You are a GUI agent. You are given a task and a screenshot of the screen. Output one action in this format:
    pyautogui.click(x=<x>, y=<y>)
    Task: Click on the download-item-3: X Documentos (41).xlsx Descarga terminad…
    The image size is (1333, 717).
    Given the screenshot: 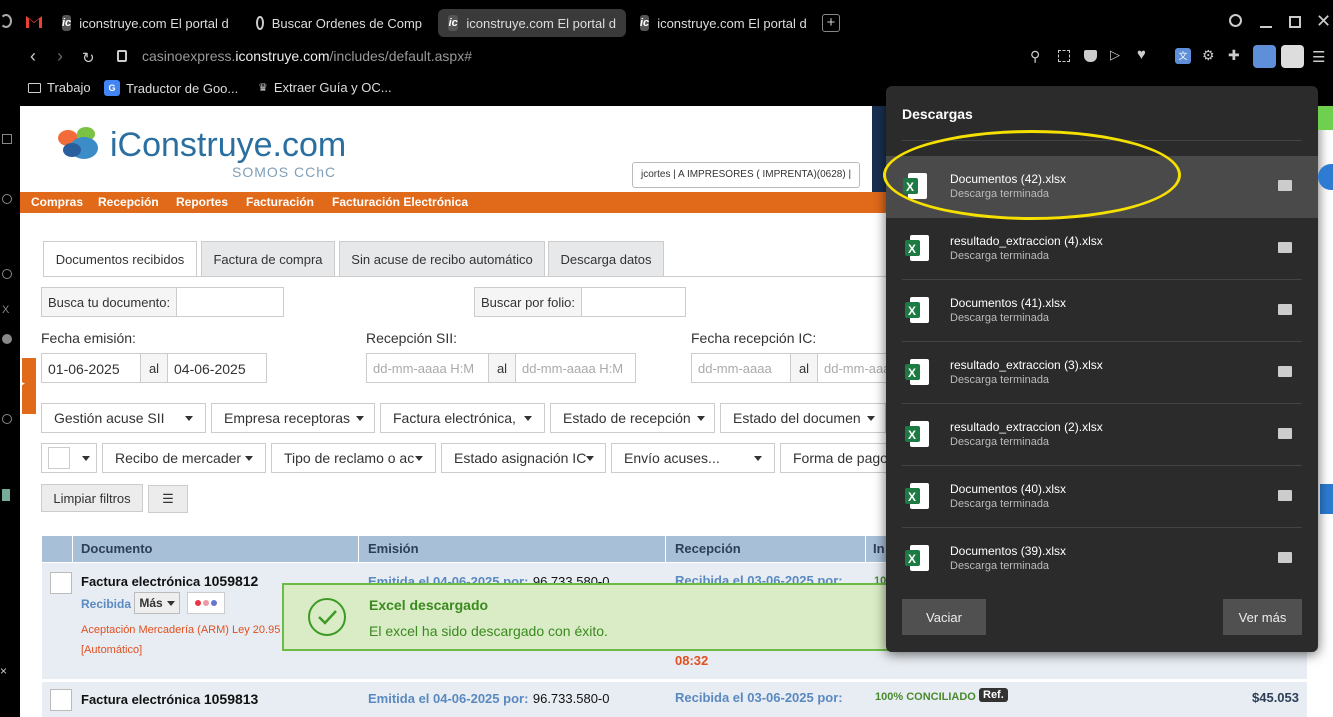 What is the action you would take?
    pyautogui.click(x=1102, y=311)
    